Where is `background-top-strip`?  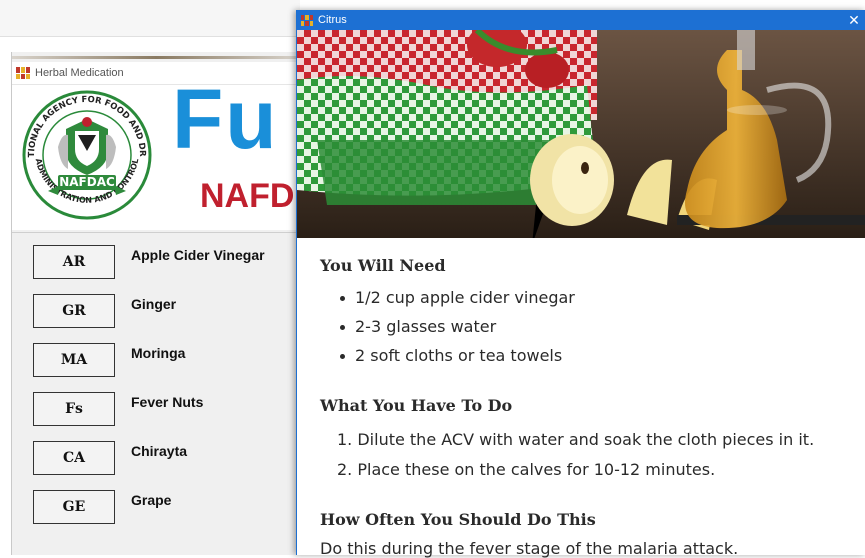 background-top-strip is located at coordinates (150, 18).